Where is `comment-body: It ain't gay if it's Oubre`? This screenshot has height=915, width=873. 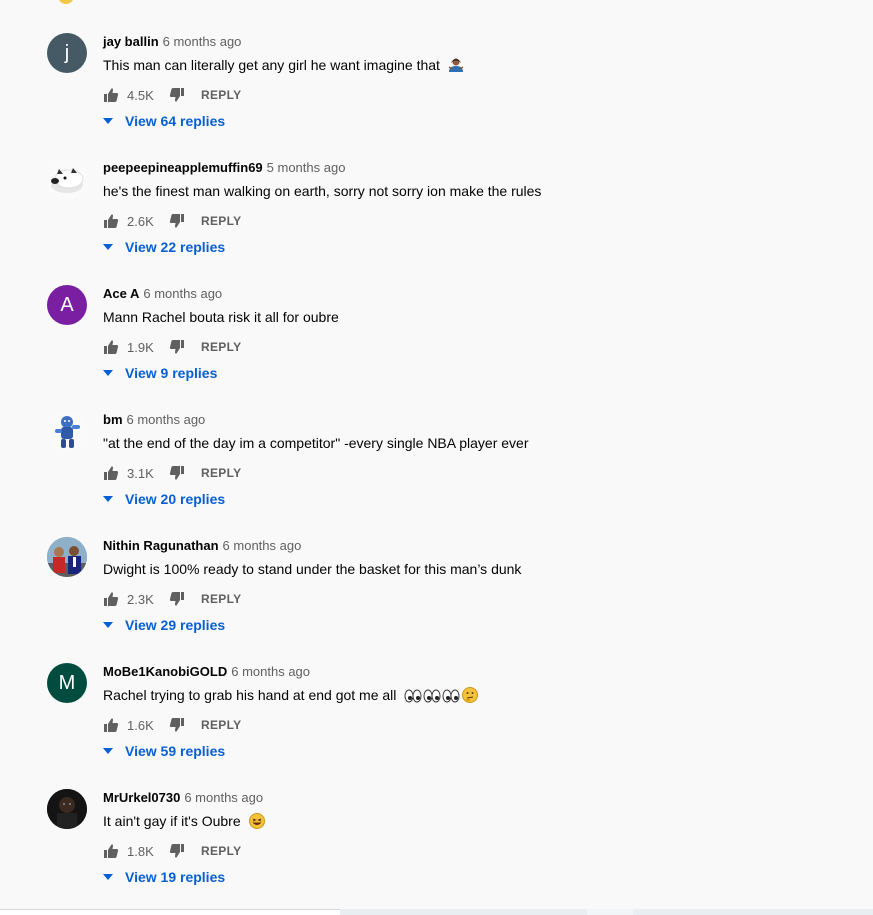 comment-body: It ain't gay if it's Oubre is located at coordinates (172, 821).